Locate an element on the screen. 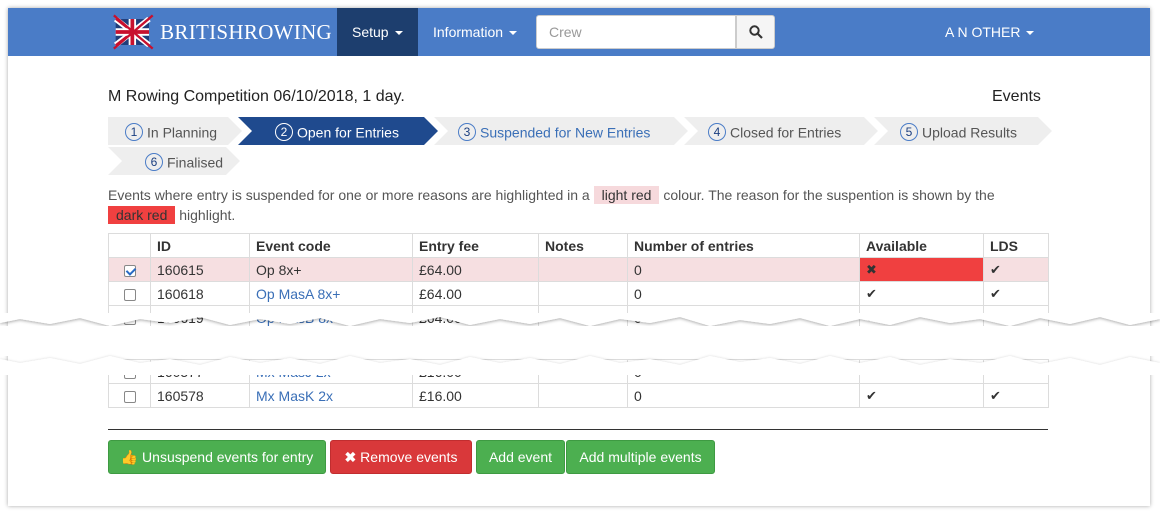 This screenshot has width=1160, height=517. table-row: 160615 Op 8x+ £64.00 0 ✖ ✔ is located at coordinates (578, 269).